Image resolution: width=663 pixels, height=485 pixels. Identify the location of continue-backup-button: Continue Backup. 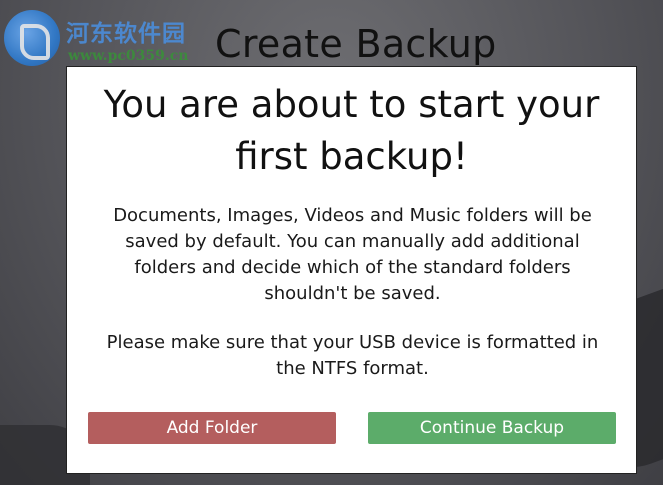
(492, 428).